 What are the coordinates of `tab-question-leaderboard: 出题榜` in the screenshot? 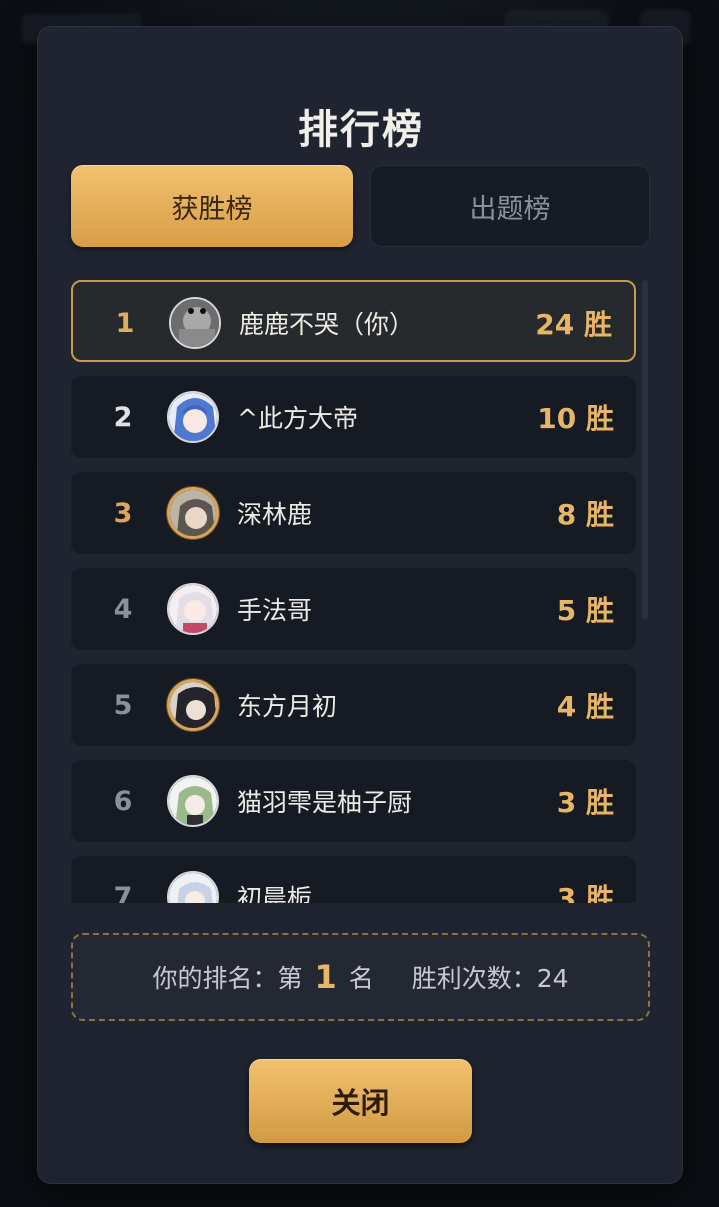 It's located at (510, 206).